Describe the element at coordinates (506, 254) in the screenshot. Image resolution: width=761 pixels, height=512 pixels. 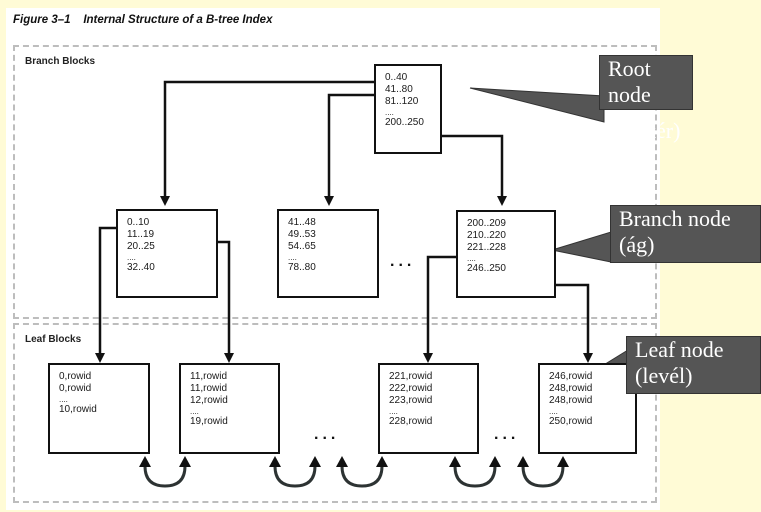
I see `branch-node-3: 200..209 210..220 221..228 .... 246..250` at that location.